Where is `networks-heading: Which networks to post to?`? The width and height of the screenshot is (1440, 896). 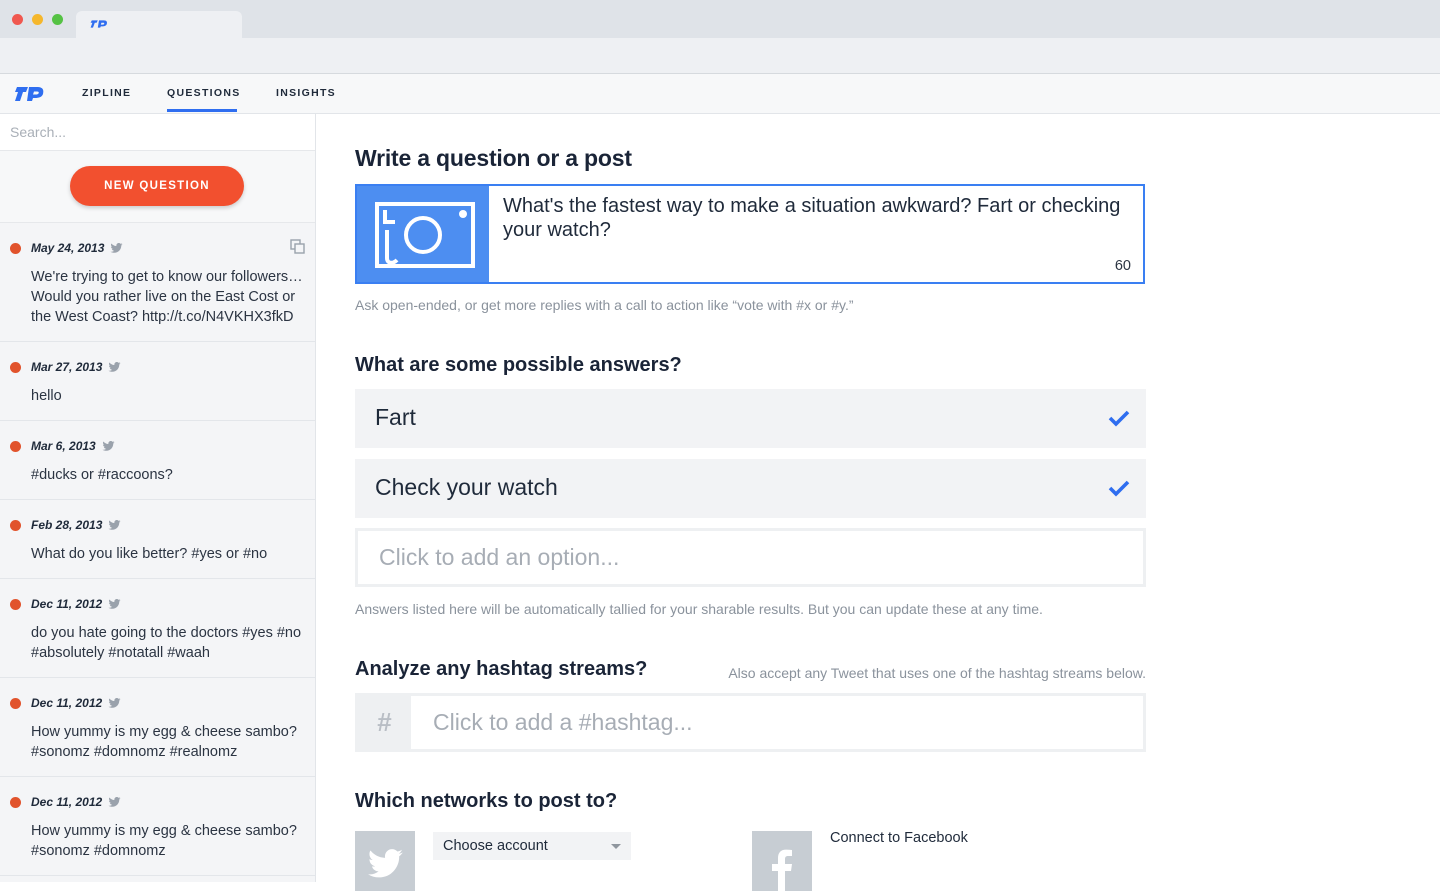 networks-heading: Which networks to post to? is located at coordinates (486, 801).